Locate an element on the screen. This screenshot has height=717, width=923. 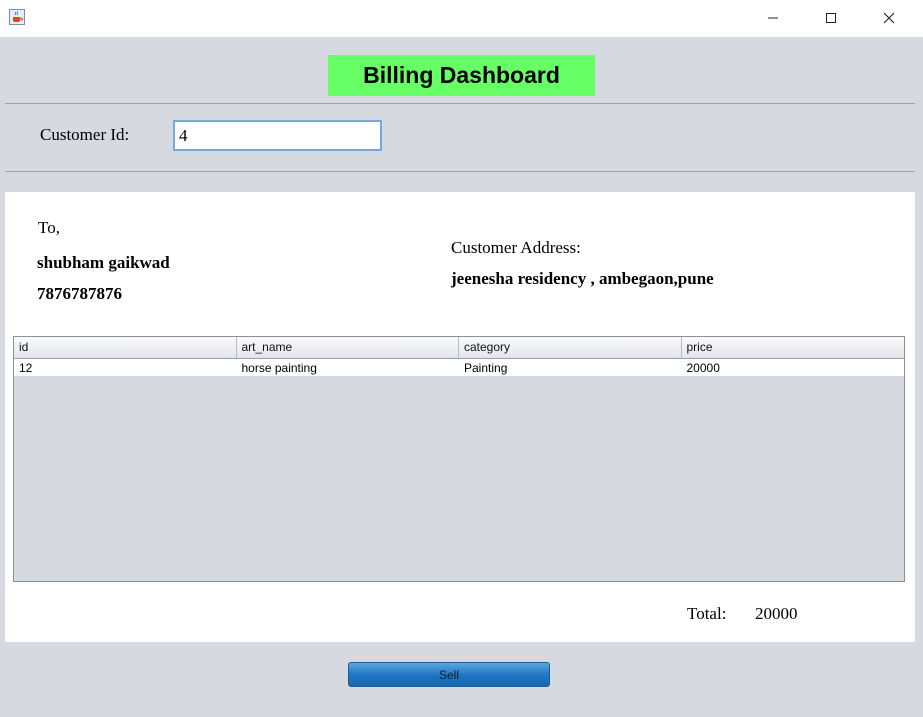
total-value: 20000 is located at coordinates (776, 613).